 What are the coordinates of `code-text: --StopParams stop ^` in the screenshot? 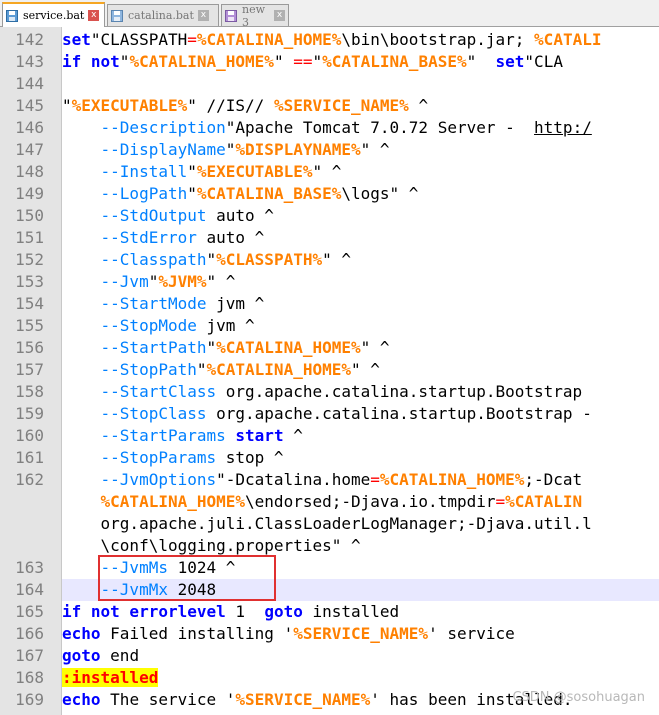 It's located at (173, 458).